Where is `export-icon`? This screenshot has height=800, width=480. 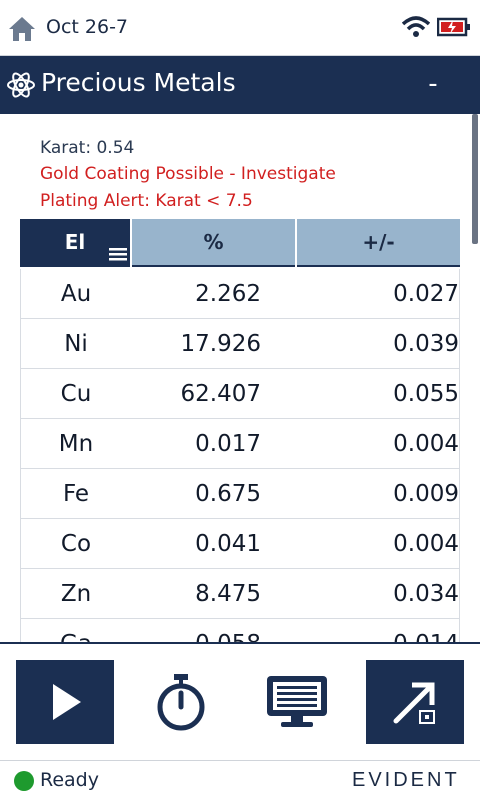 export-icon is located at coordinates (414, 703).